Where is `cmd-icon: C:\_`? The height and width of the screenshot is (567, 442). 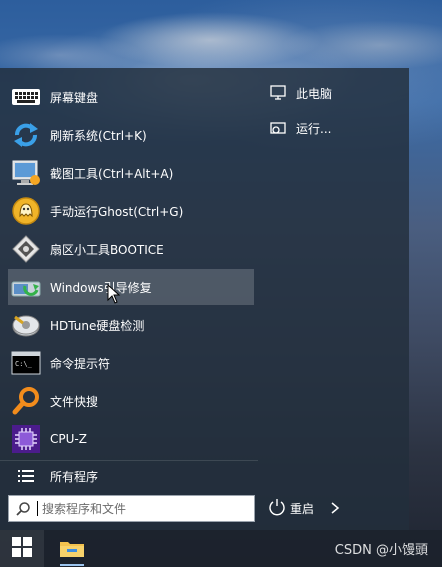 cmd-icon: C:\_ is located at coordinates (26, 363).